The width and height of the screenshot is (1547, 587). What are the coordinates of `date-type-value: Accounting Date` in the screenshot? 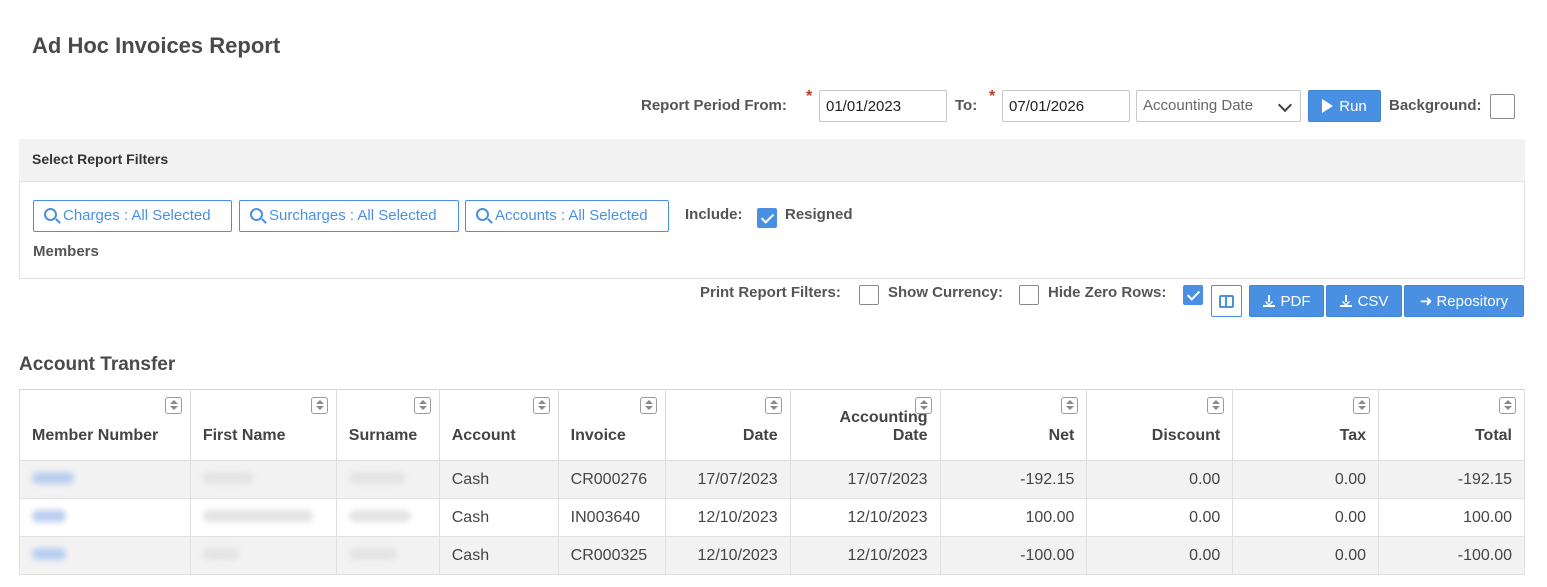 It's located at (1198, 105).